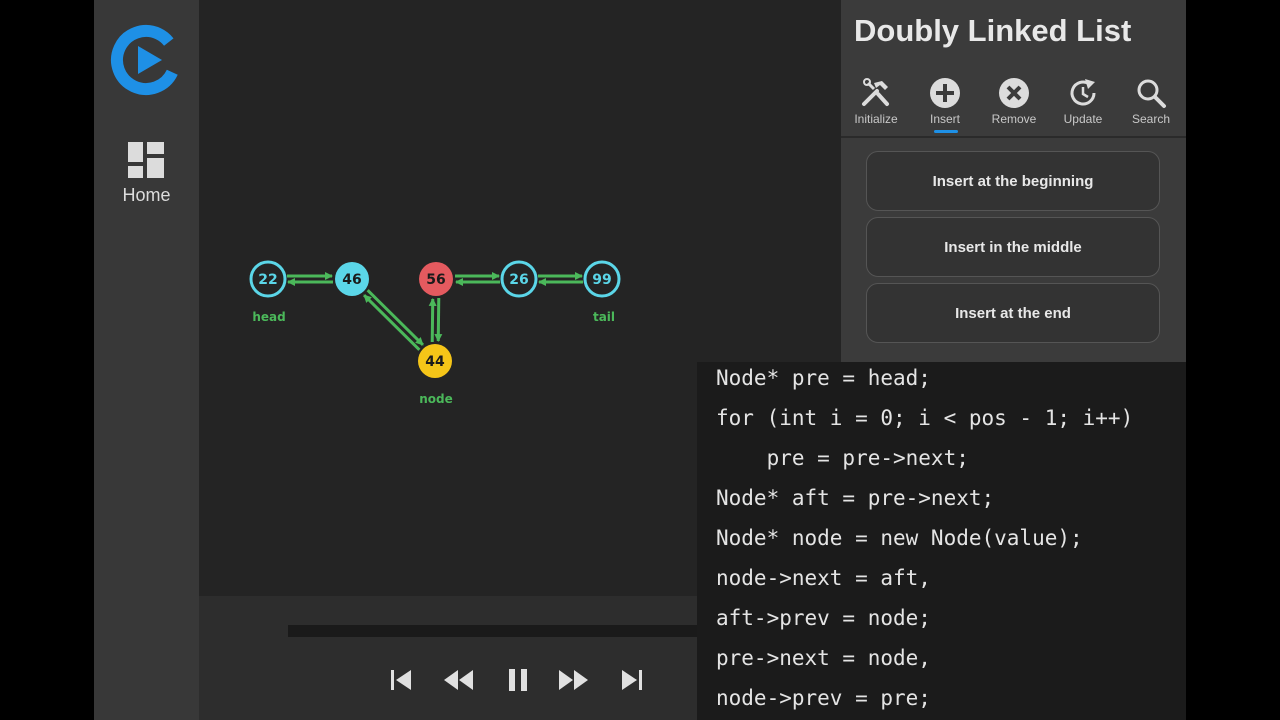  I want to click on insert-end-button: Insert at the end, so click(1013, 313).